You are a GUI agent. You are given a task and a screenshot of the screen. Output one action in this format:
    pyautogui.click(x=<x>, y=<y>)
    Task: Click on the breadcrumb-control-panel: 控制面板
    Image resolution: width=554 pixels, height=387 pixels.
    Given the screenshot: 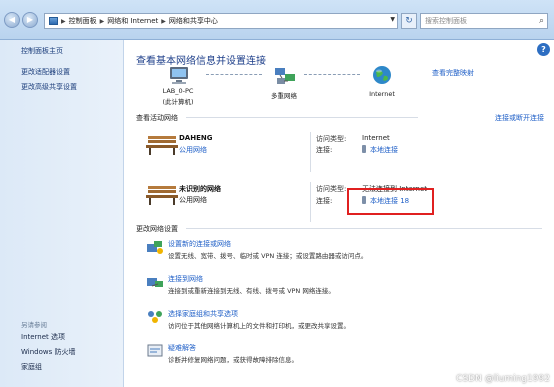 What is the action you would take?
    pyautogui.click(x=83, y=21)
    